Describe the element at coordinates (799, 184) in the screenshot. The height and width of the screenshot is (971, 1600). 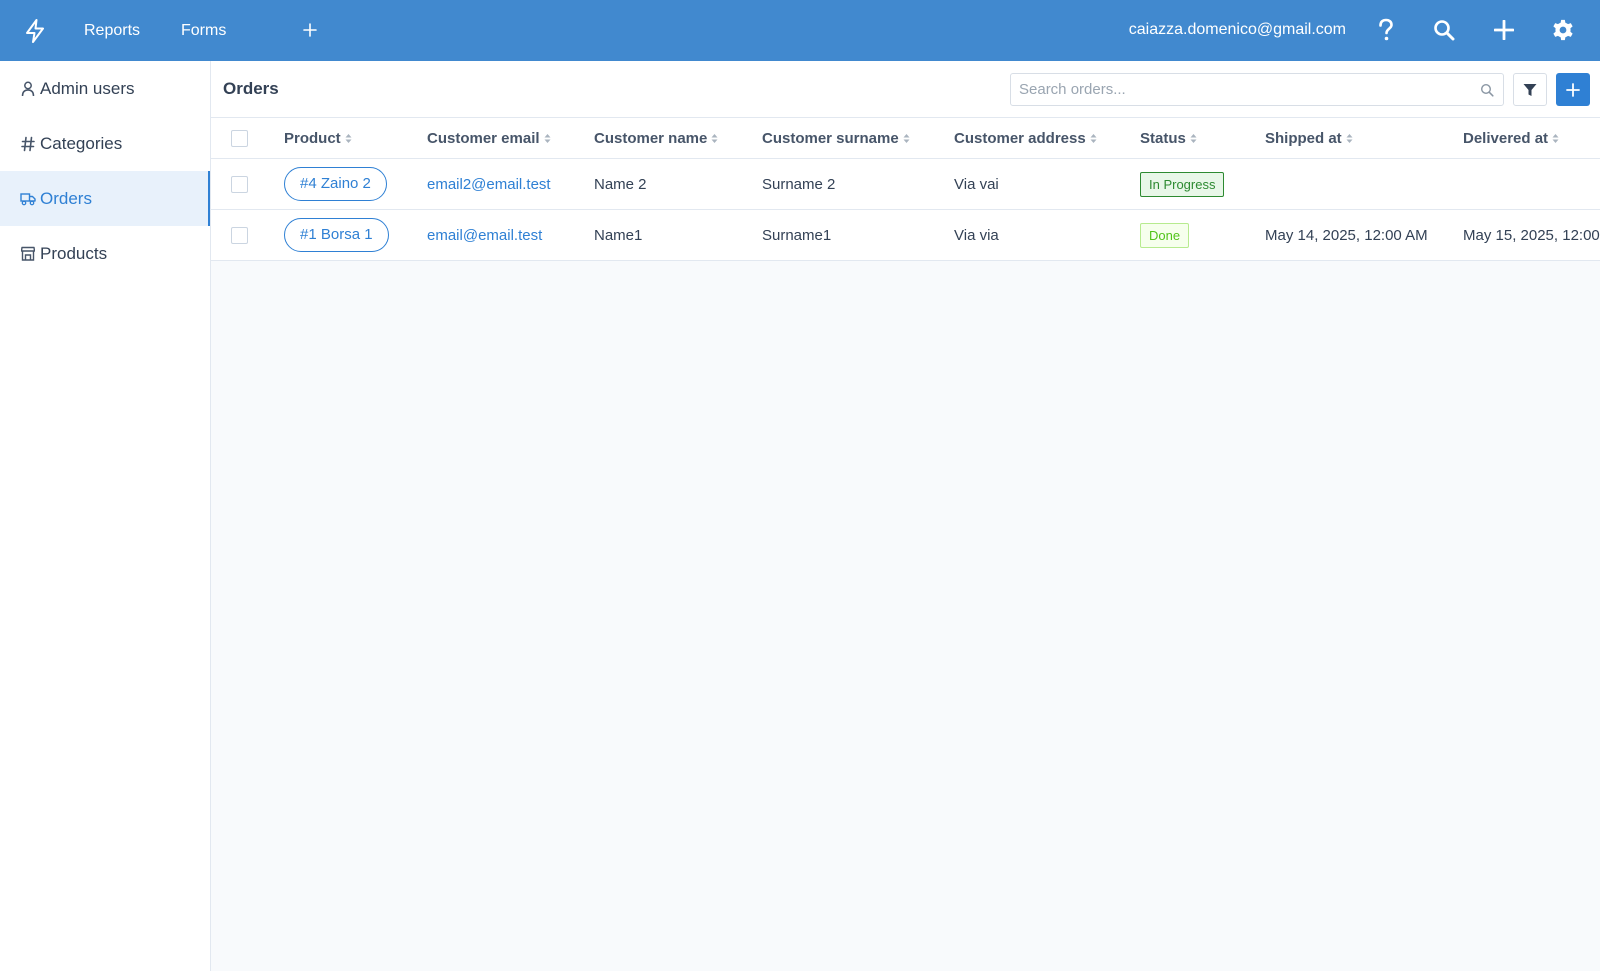
I see `customer-surname-cell: Surname 2` at that location.